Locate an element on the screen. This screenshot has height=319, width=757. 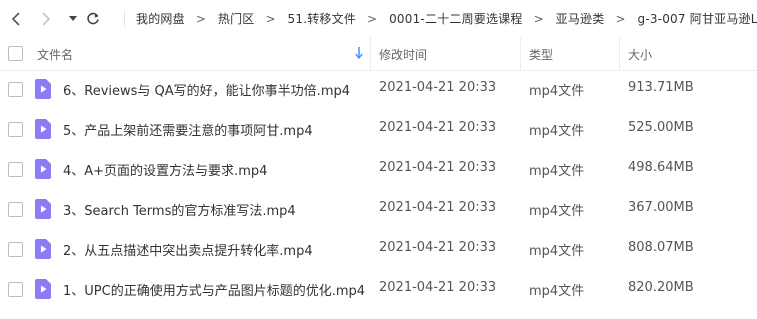
column-header-type: 类型 is located at coordinates (541, 54).